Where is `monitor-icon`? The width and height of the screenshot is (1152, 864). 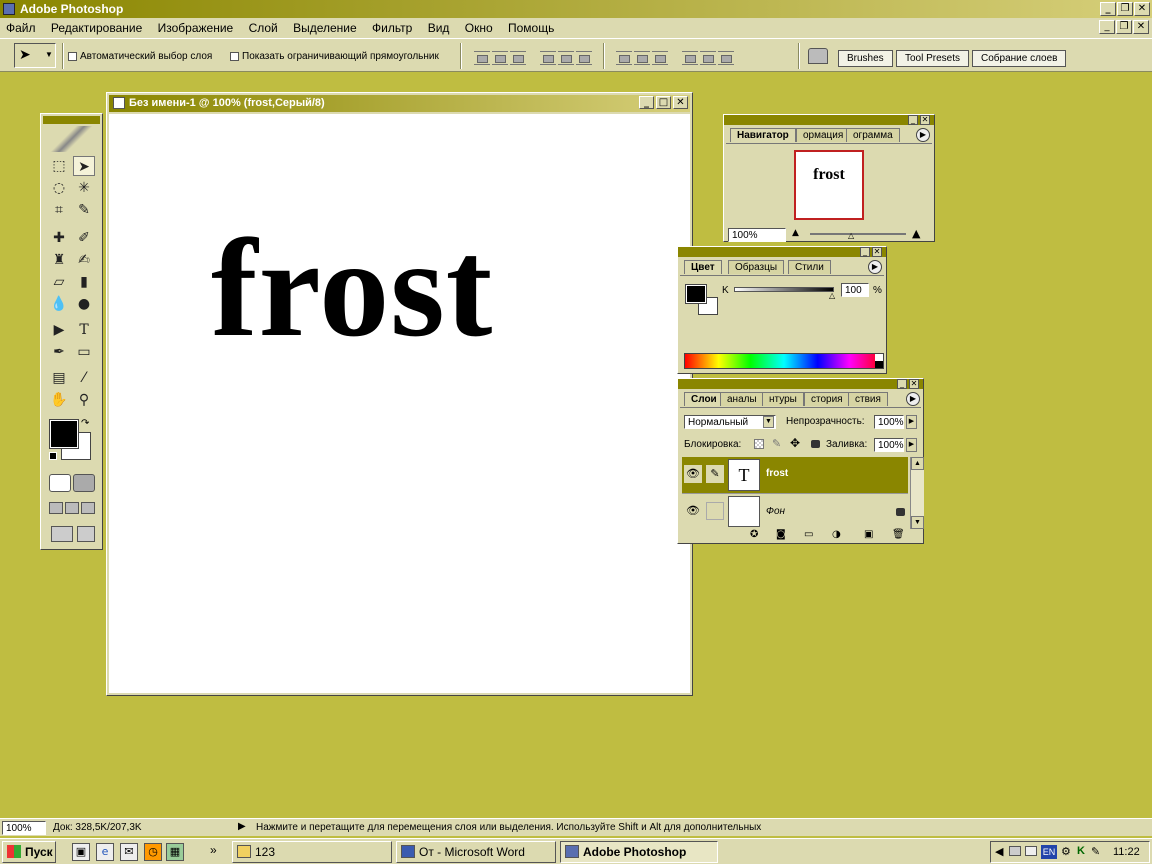 monitor-icon is located at coordinates (1015, 851).